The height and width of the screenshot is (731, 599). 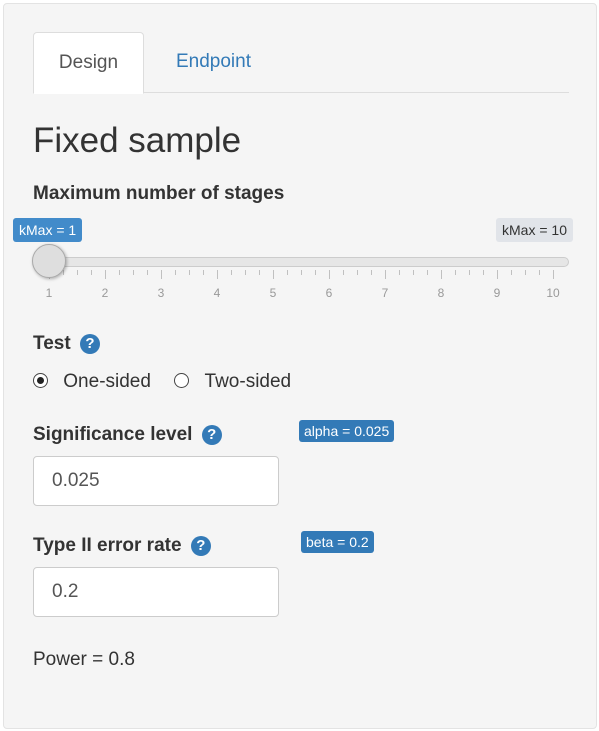 I want to click on test-label: Test ?, so click(x=66, y=344).